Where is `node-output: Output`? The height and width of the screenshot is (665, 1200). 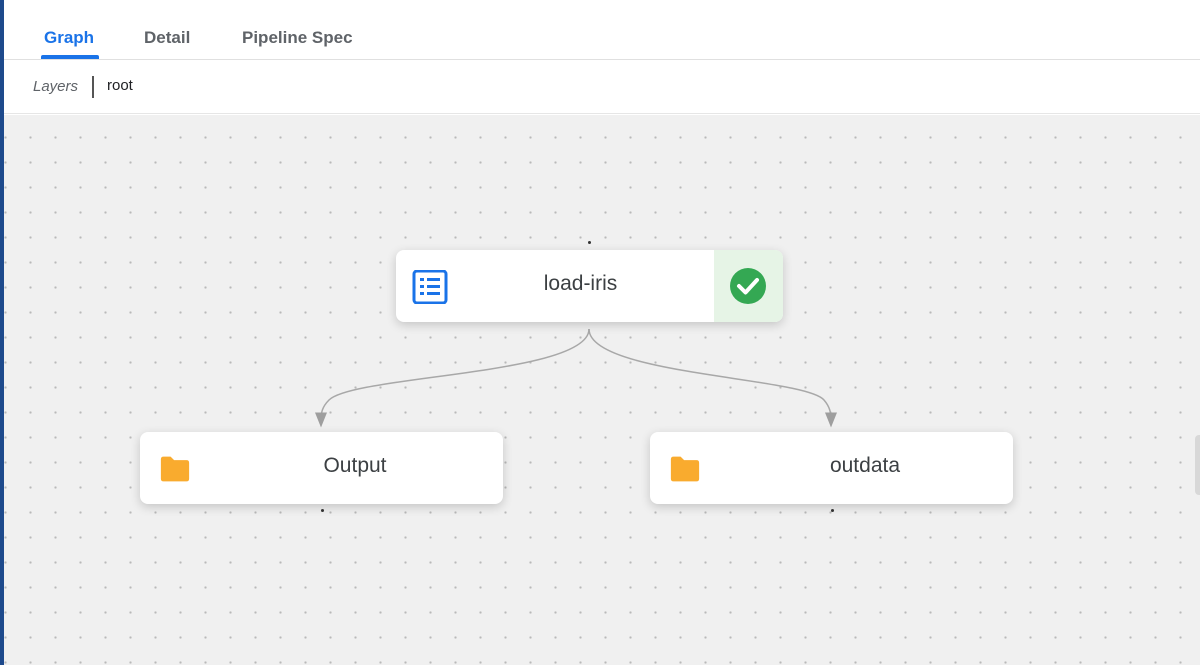
node-output: Output is located at coordinates (321, 468).